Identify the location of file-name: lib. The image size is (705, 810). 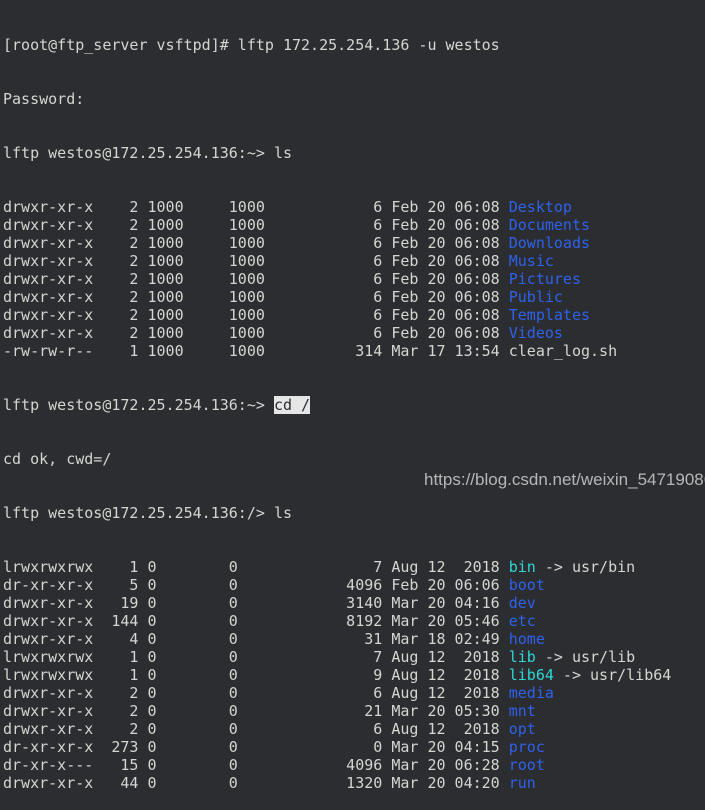
(522, 657).